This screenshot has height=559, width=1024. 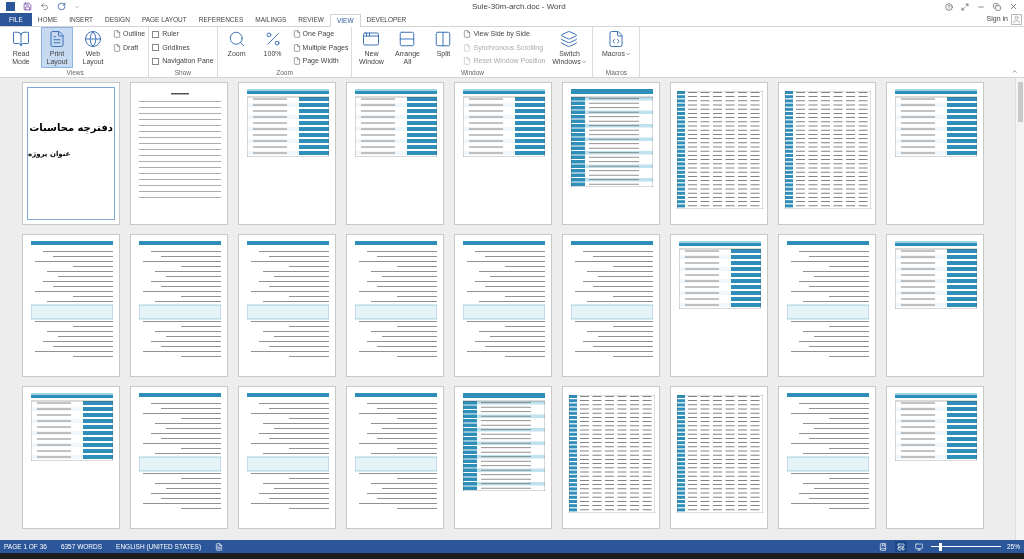 What do you see at coordinates (407, 39) in the screenshot?
I see `stacked-windows-icon` at bounding box center [407, 39].